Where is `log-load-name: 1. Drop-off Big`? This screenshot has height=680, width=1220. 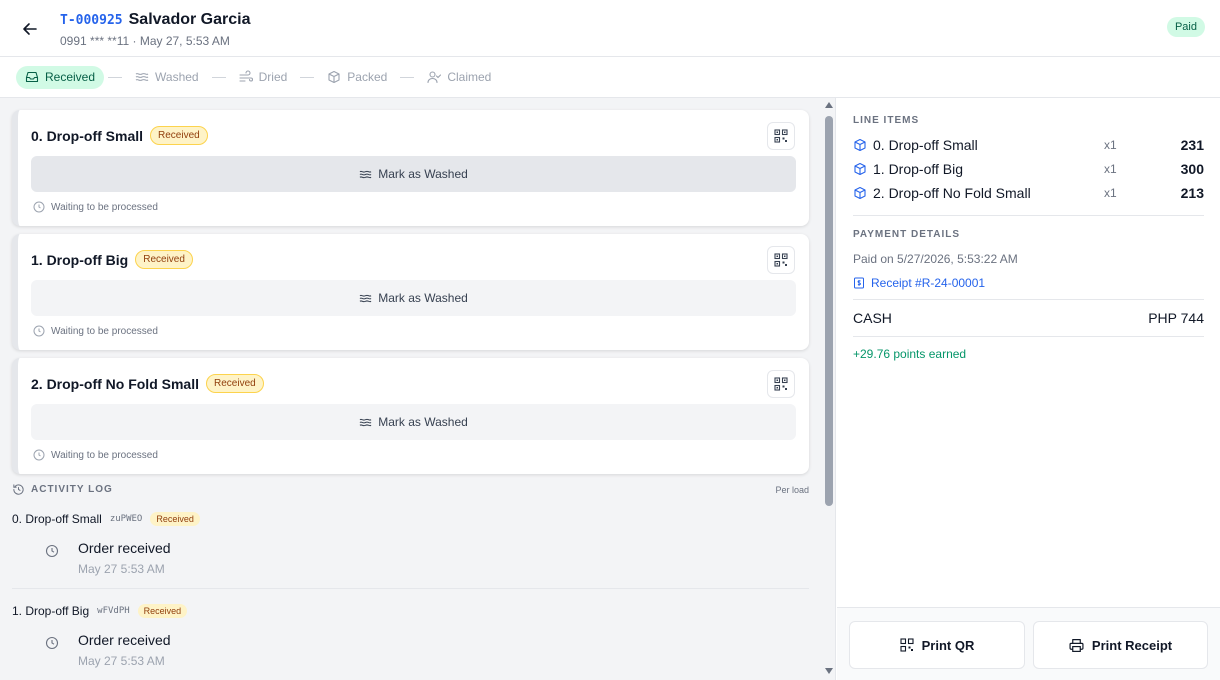
log-load-name: 1. Drop-off Big is located at coordinates (51, 611).